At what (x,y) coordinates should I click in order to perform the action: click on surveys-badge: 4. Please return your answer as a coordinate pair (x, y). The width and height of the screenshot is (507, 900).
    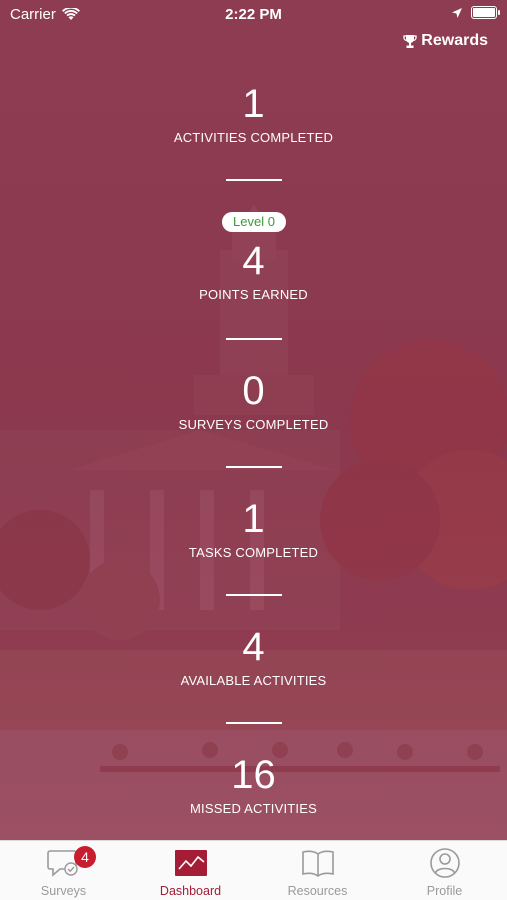
    Looking at the image, I should click on (85, 857).